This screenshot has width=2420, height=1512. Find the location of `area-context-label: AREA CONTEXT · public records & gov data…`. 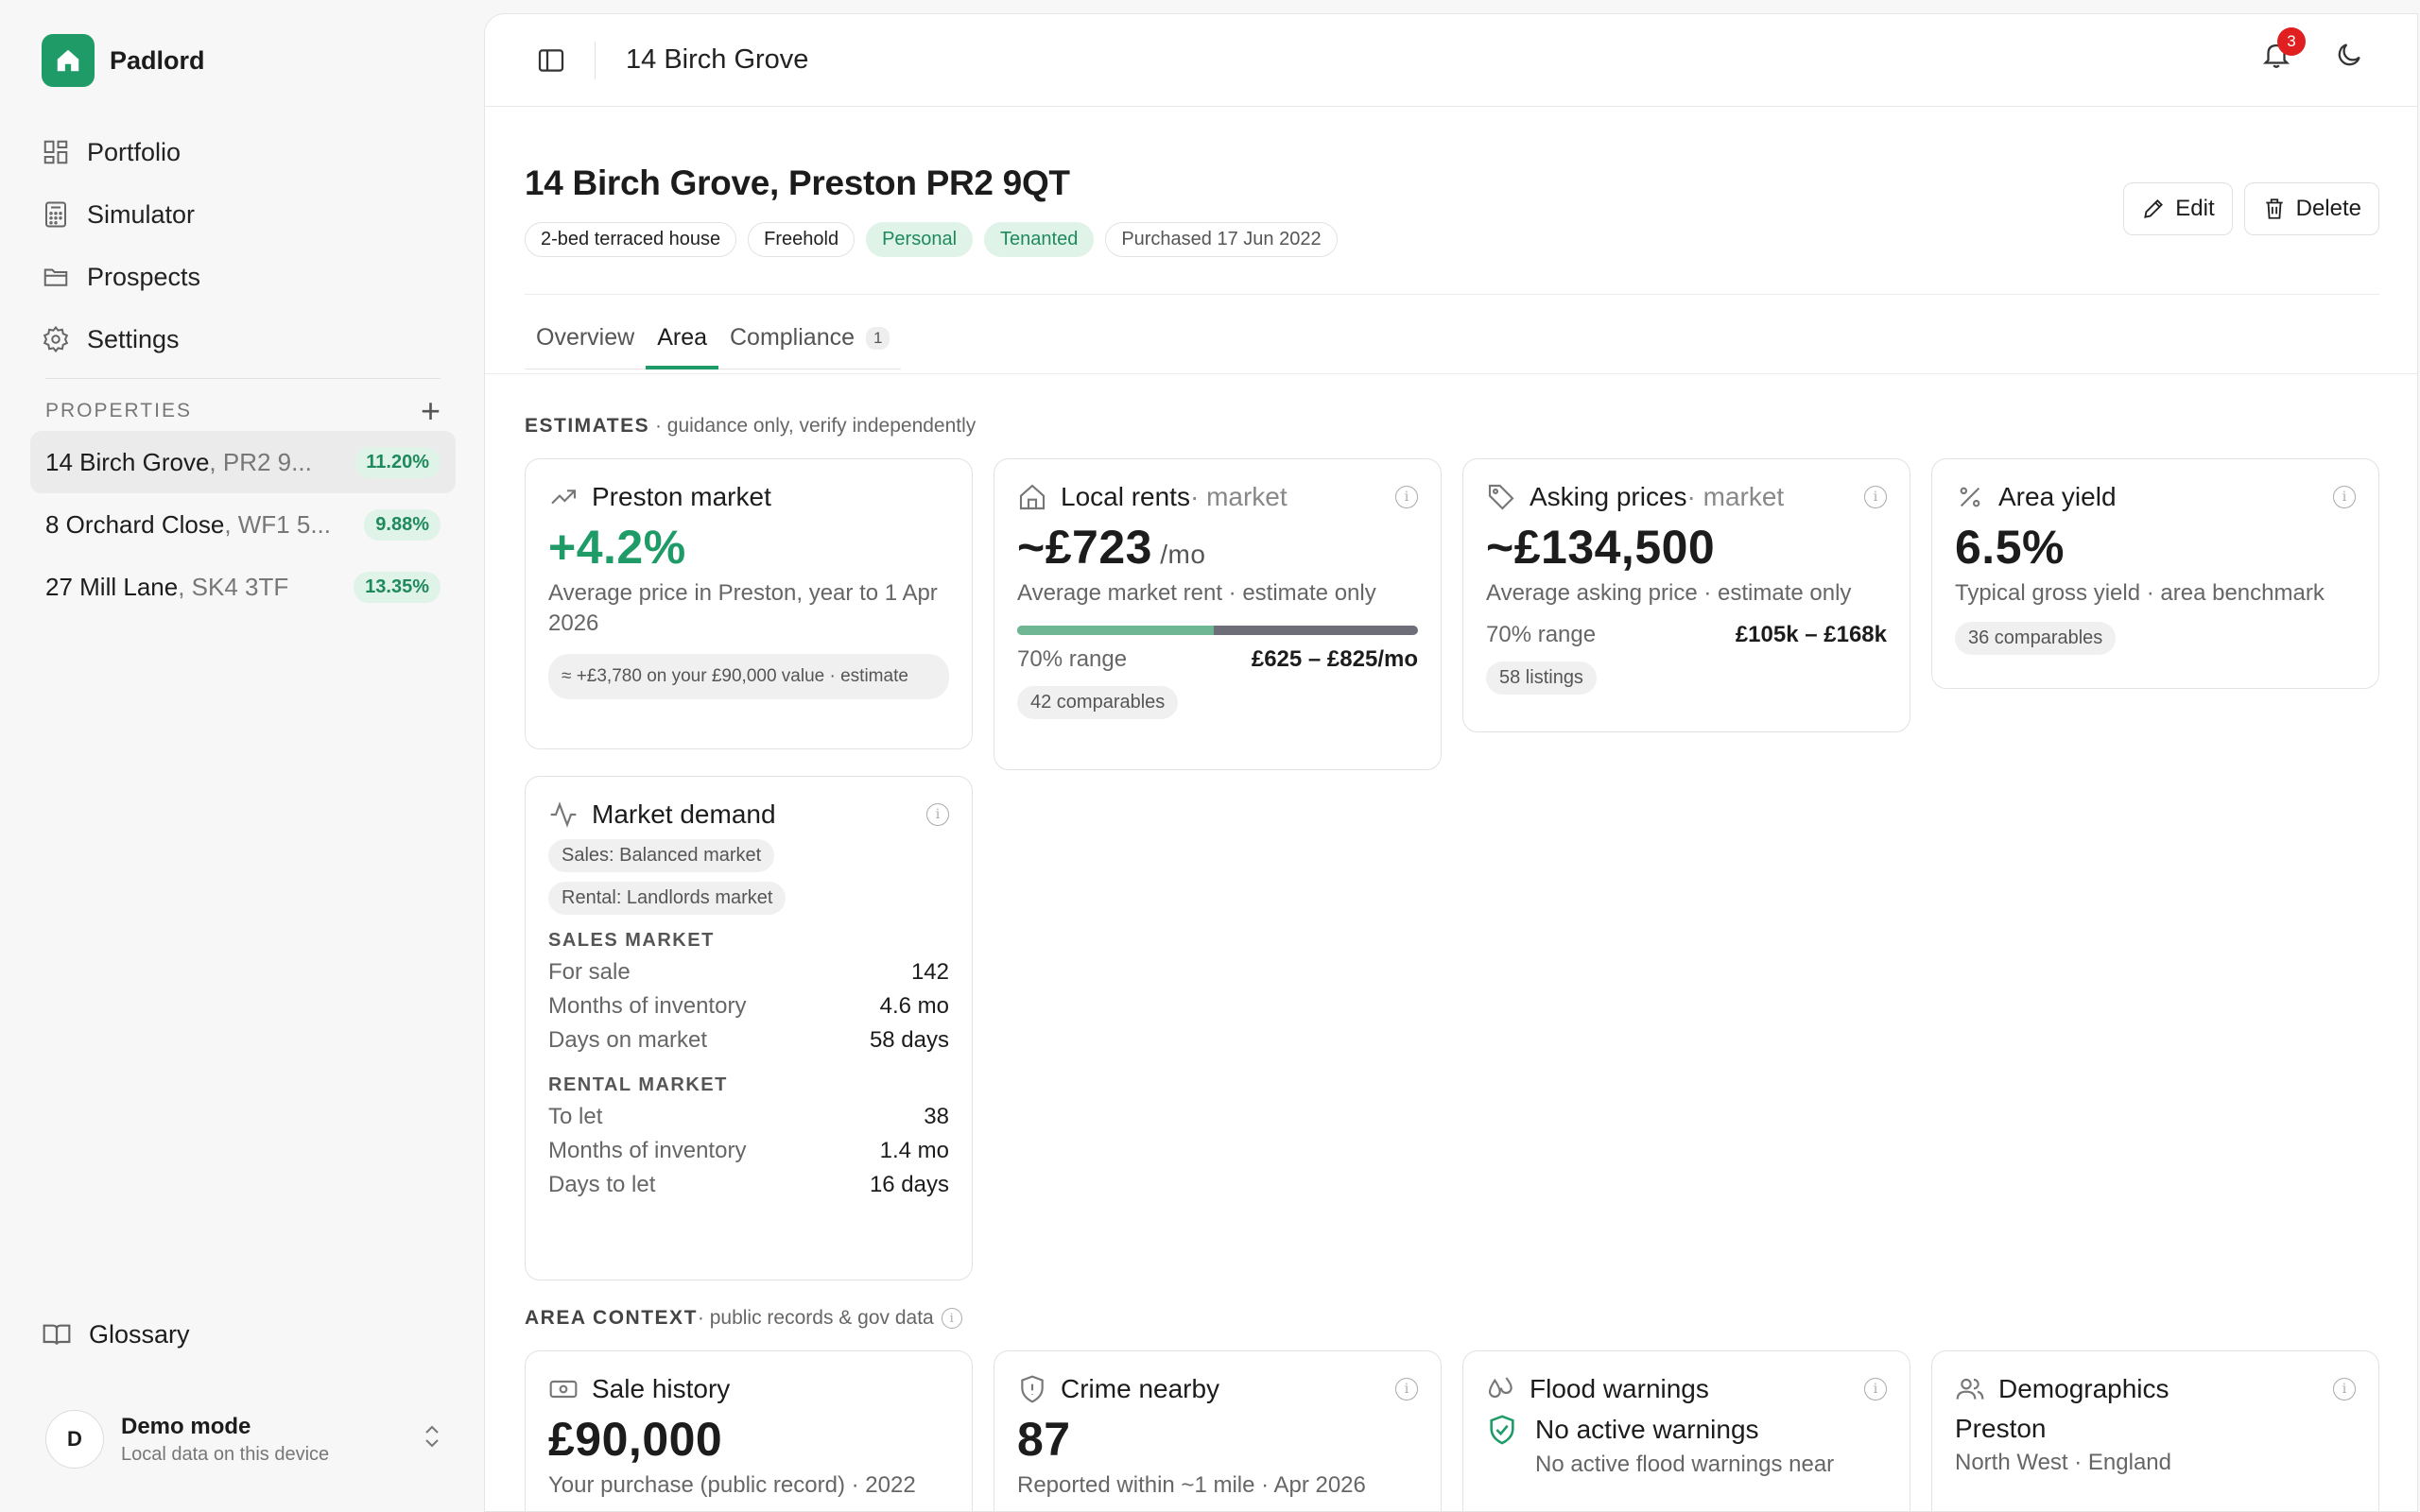

area-context-label: AREA CONTEXT · public records & gov data… is located at coordinates (743, 1318).